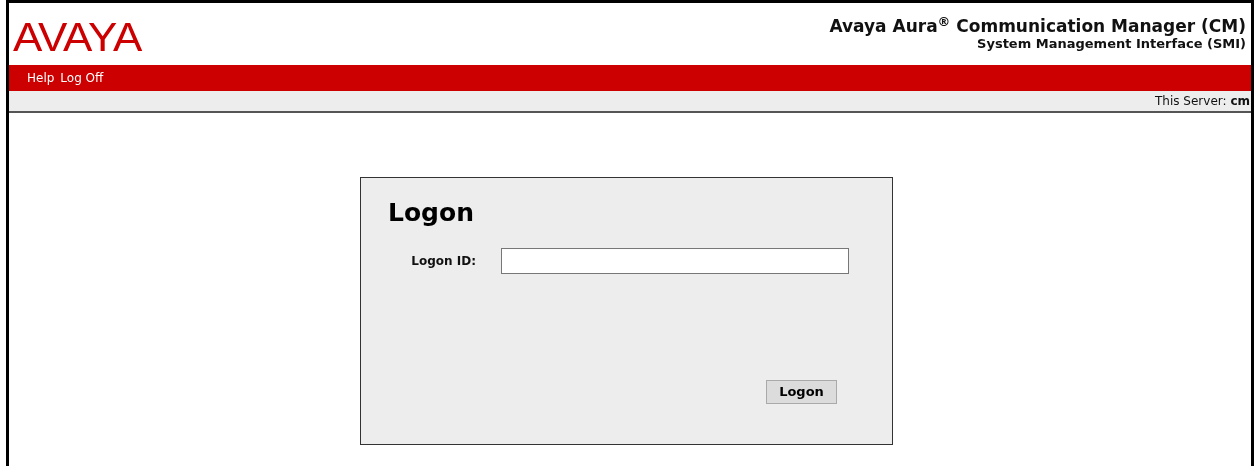 The image size is (1257, 466). I want to click on field-label: Logon ID:, so click(443, 261).